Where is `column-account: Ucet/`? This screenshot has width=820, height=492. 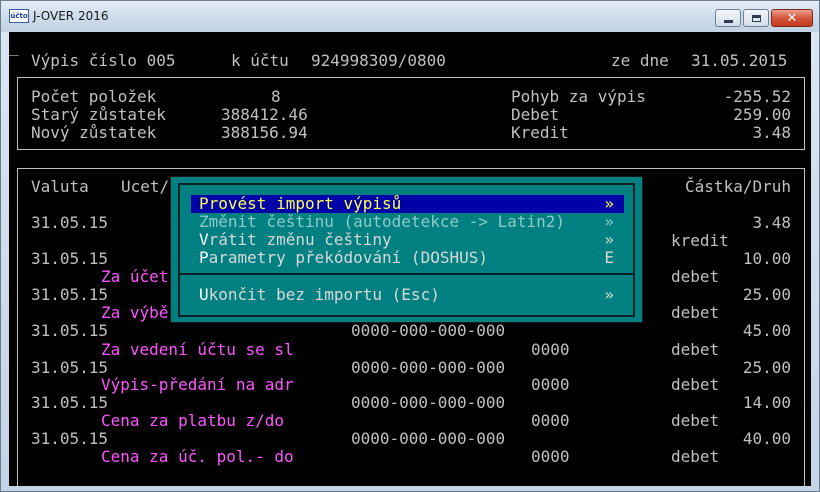
column-account: Ucet/ is located at coordinates (145, 186).